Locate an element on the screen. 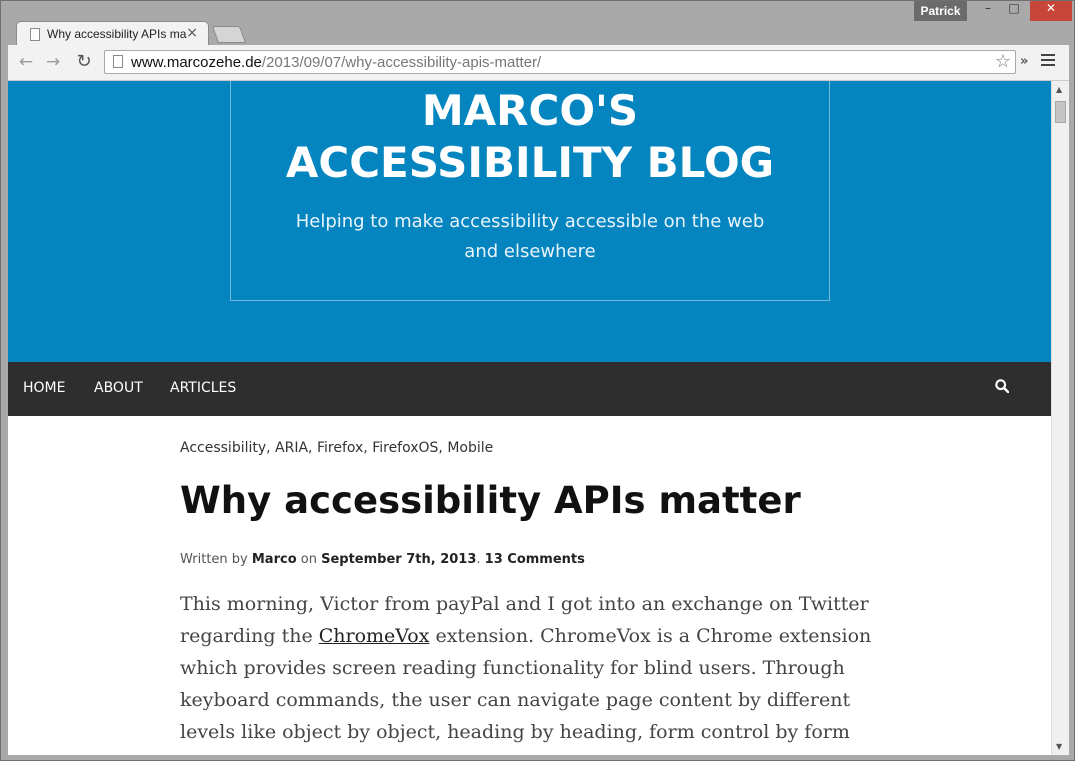 The height and width of the screenshot is (761, 1075). author-link: Marco is located at coordinates (274, 559).